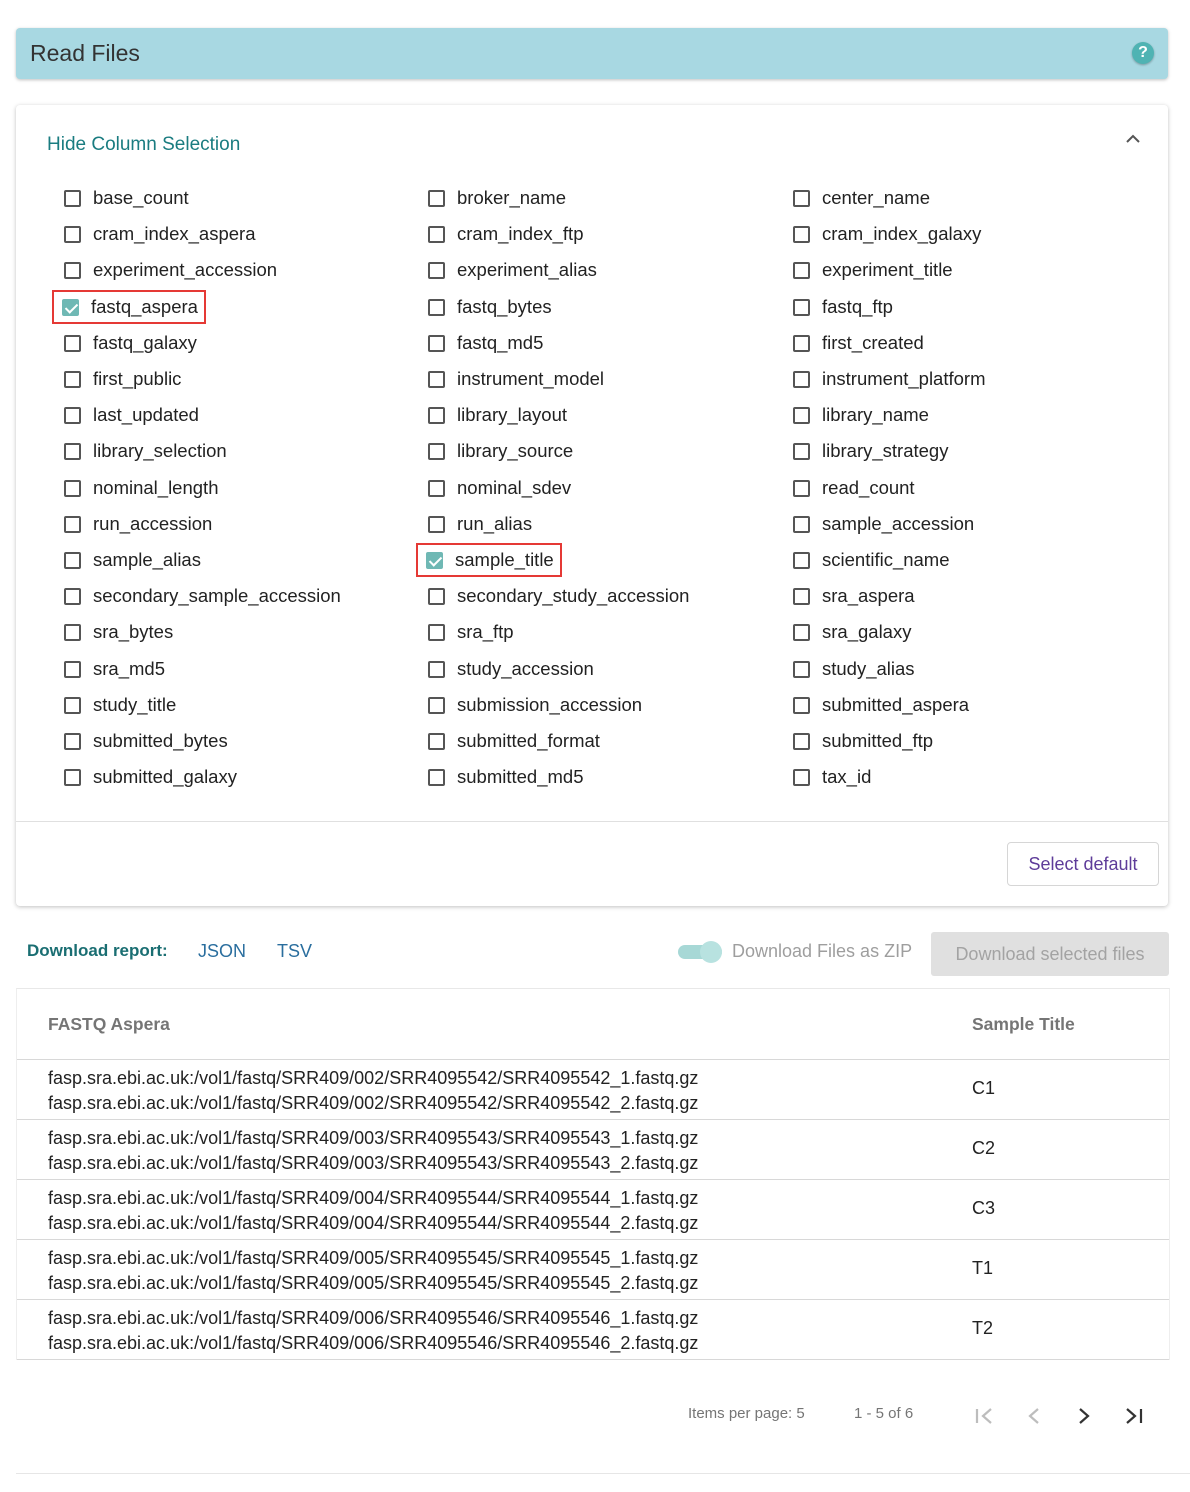 This screenshot has width=1190, height=1492. I want to click on column-option: fastq_md5, so click(485, 343).